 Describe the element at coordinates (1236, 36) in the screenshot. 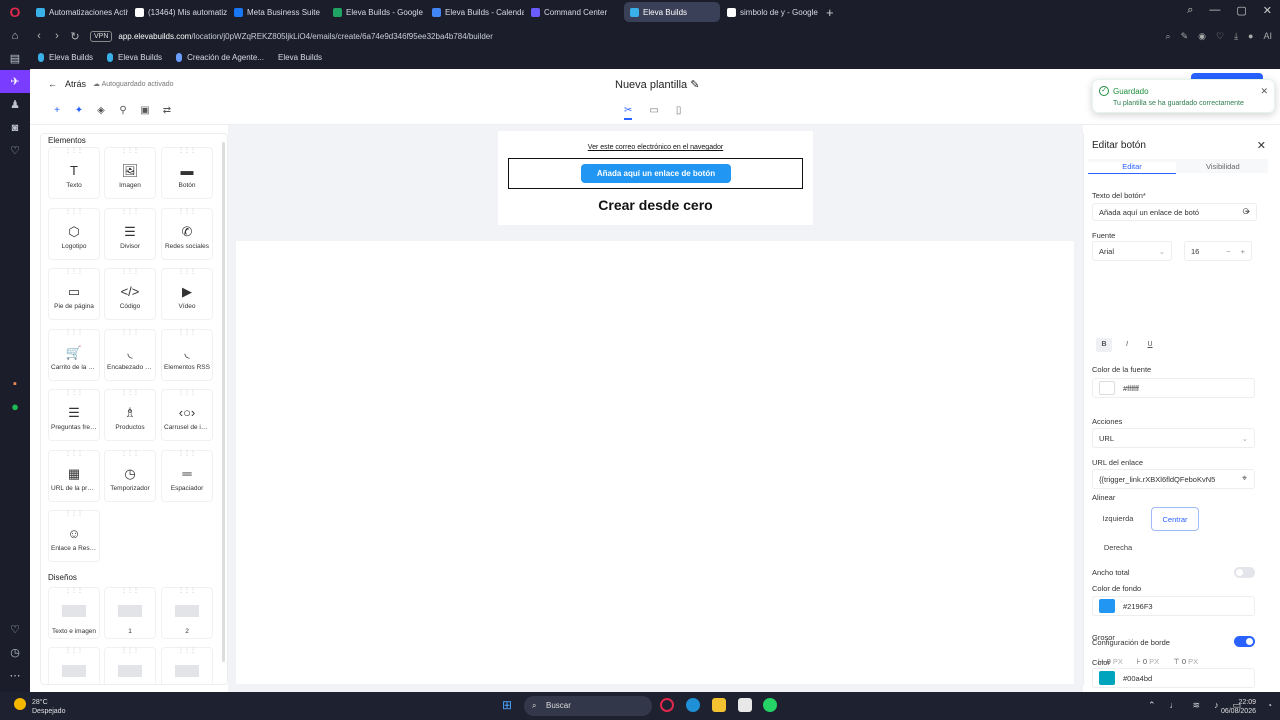

I see `download-icon: ⤓` at that location.